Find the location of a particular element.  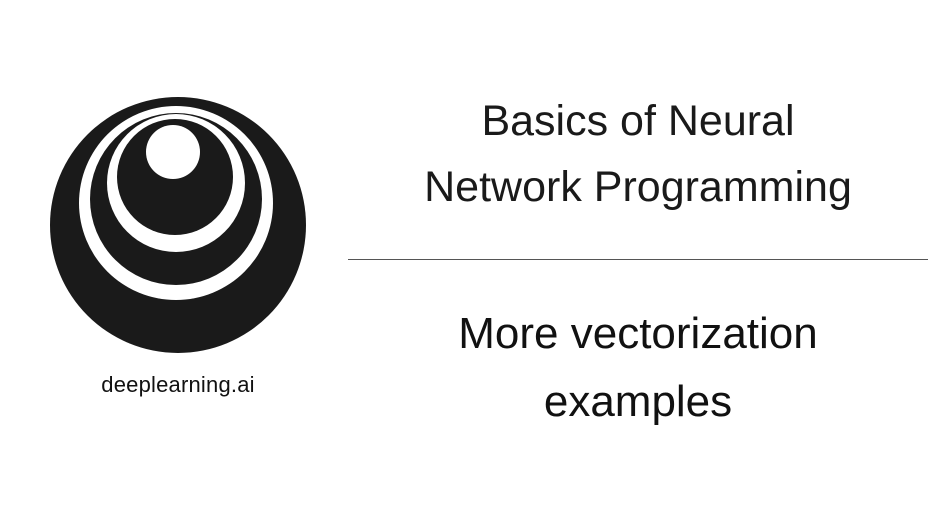

deeplearning-logo-icon is located at coordinates (178, 225).